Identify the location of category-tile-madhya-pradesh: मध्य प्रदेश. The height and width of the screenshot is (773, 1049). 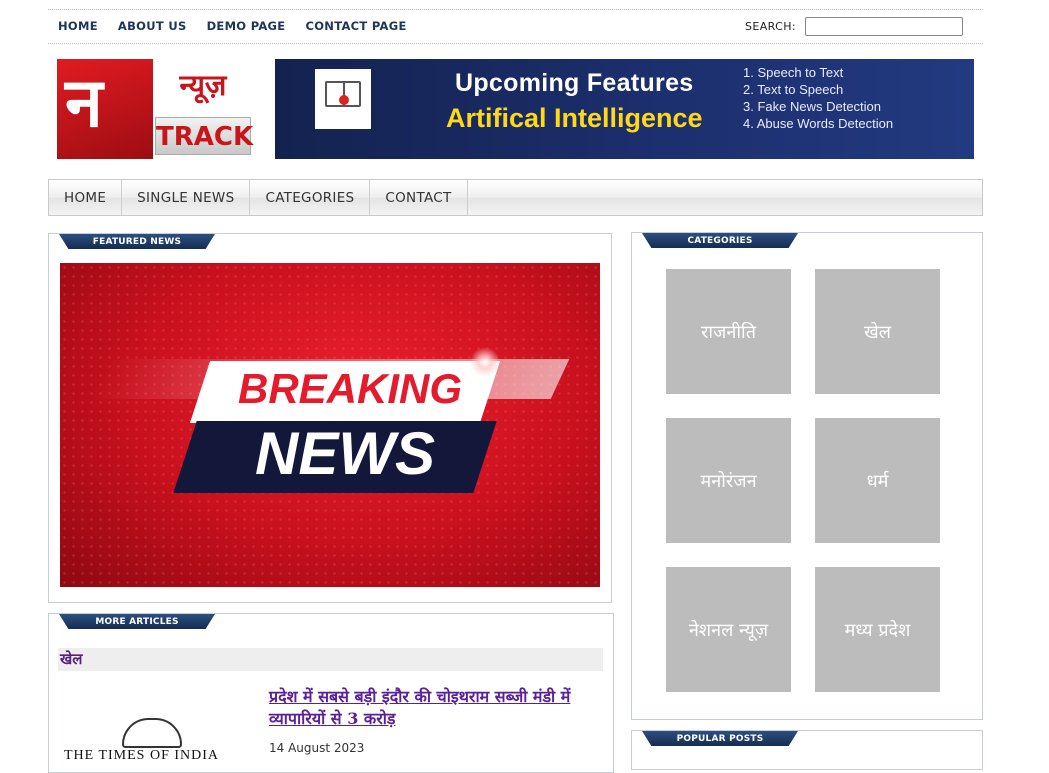
(877, 629).